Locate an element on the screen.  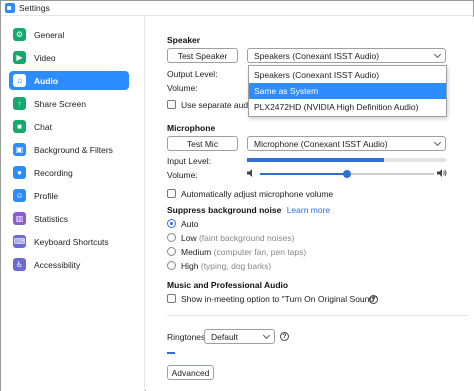
suppress-noise-title: Suppress background noise is located at coordinates (224, 210).